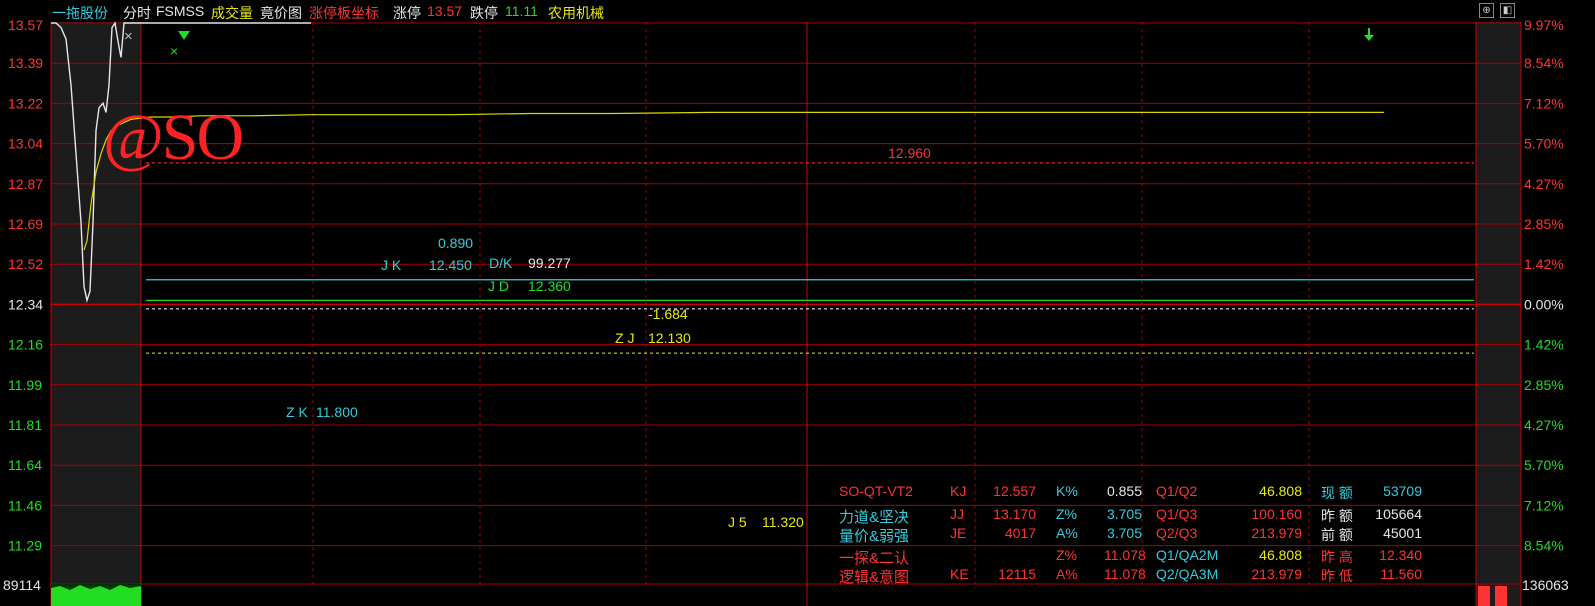 This screenshot has height=606, width=1595. I want to click on after-hours-area, so click(1498, 314).